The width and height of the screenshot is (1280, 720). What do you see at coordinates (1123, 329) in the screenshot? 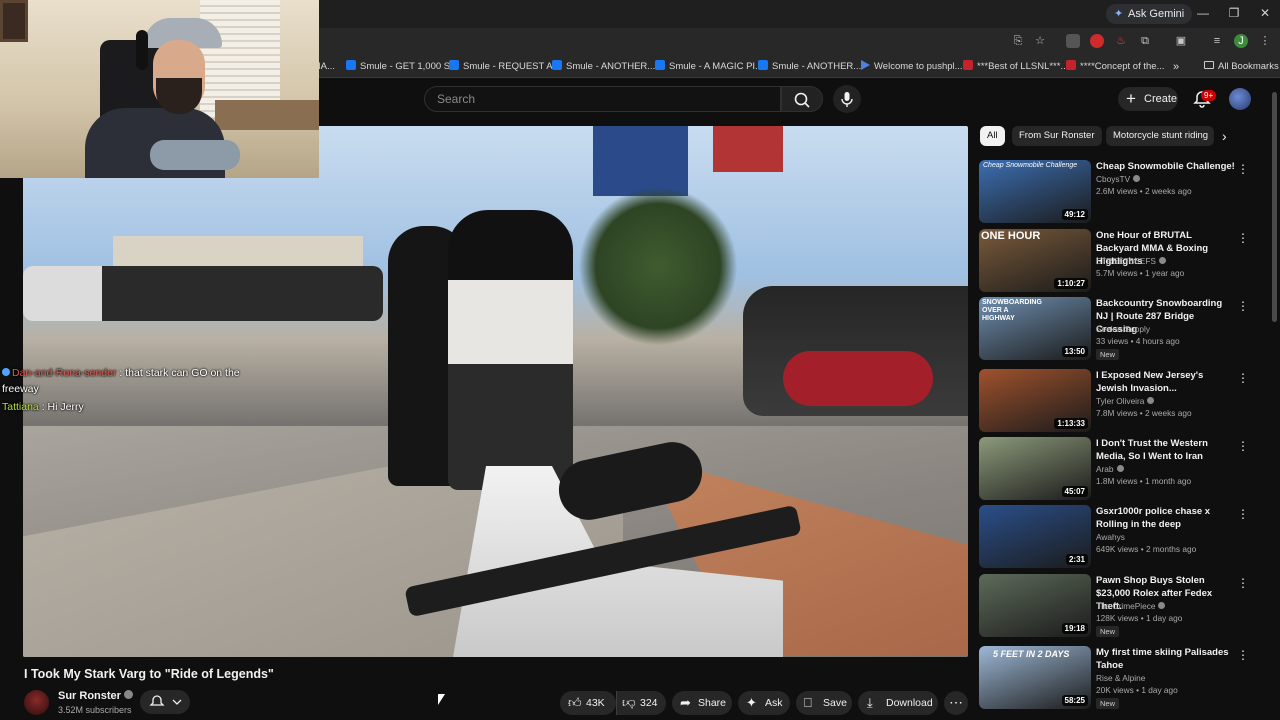
I see `recommended-channel: Seeker Supply` at bounding box center [1123, 329].